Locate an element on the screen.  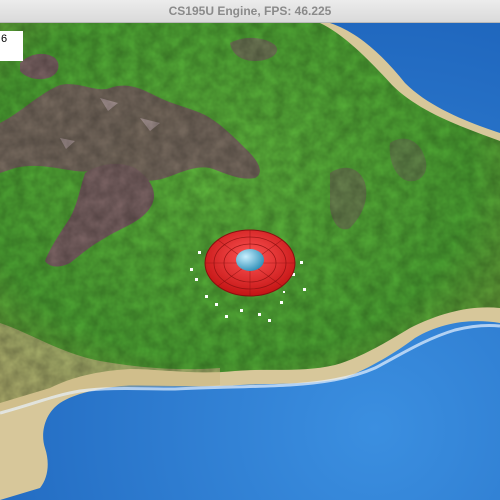
window-title: CS195U Engine, FPS: 46.225 is located at coordinates (250, 11).